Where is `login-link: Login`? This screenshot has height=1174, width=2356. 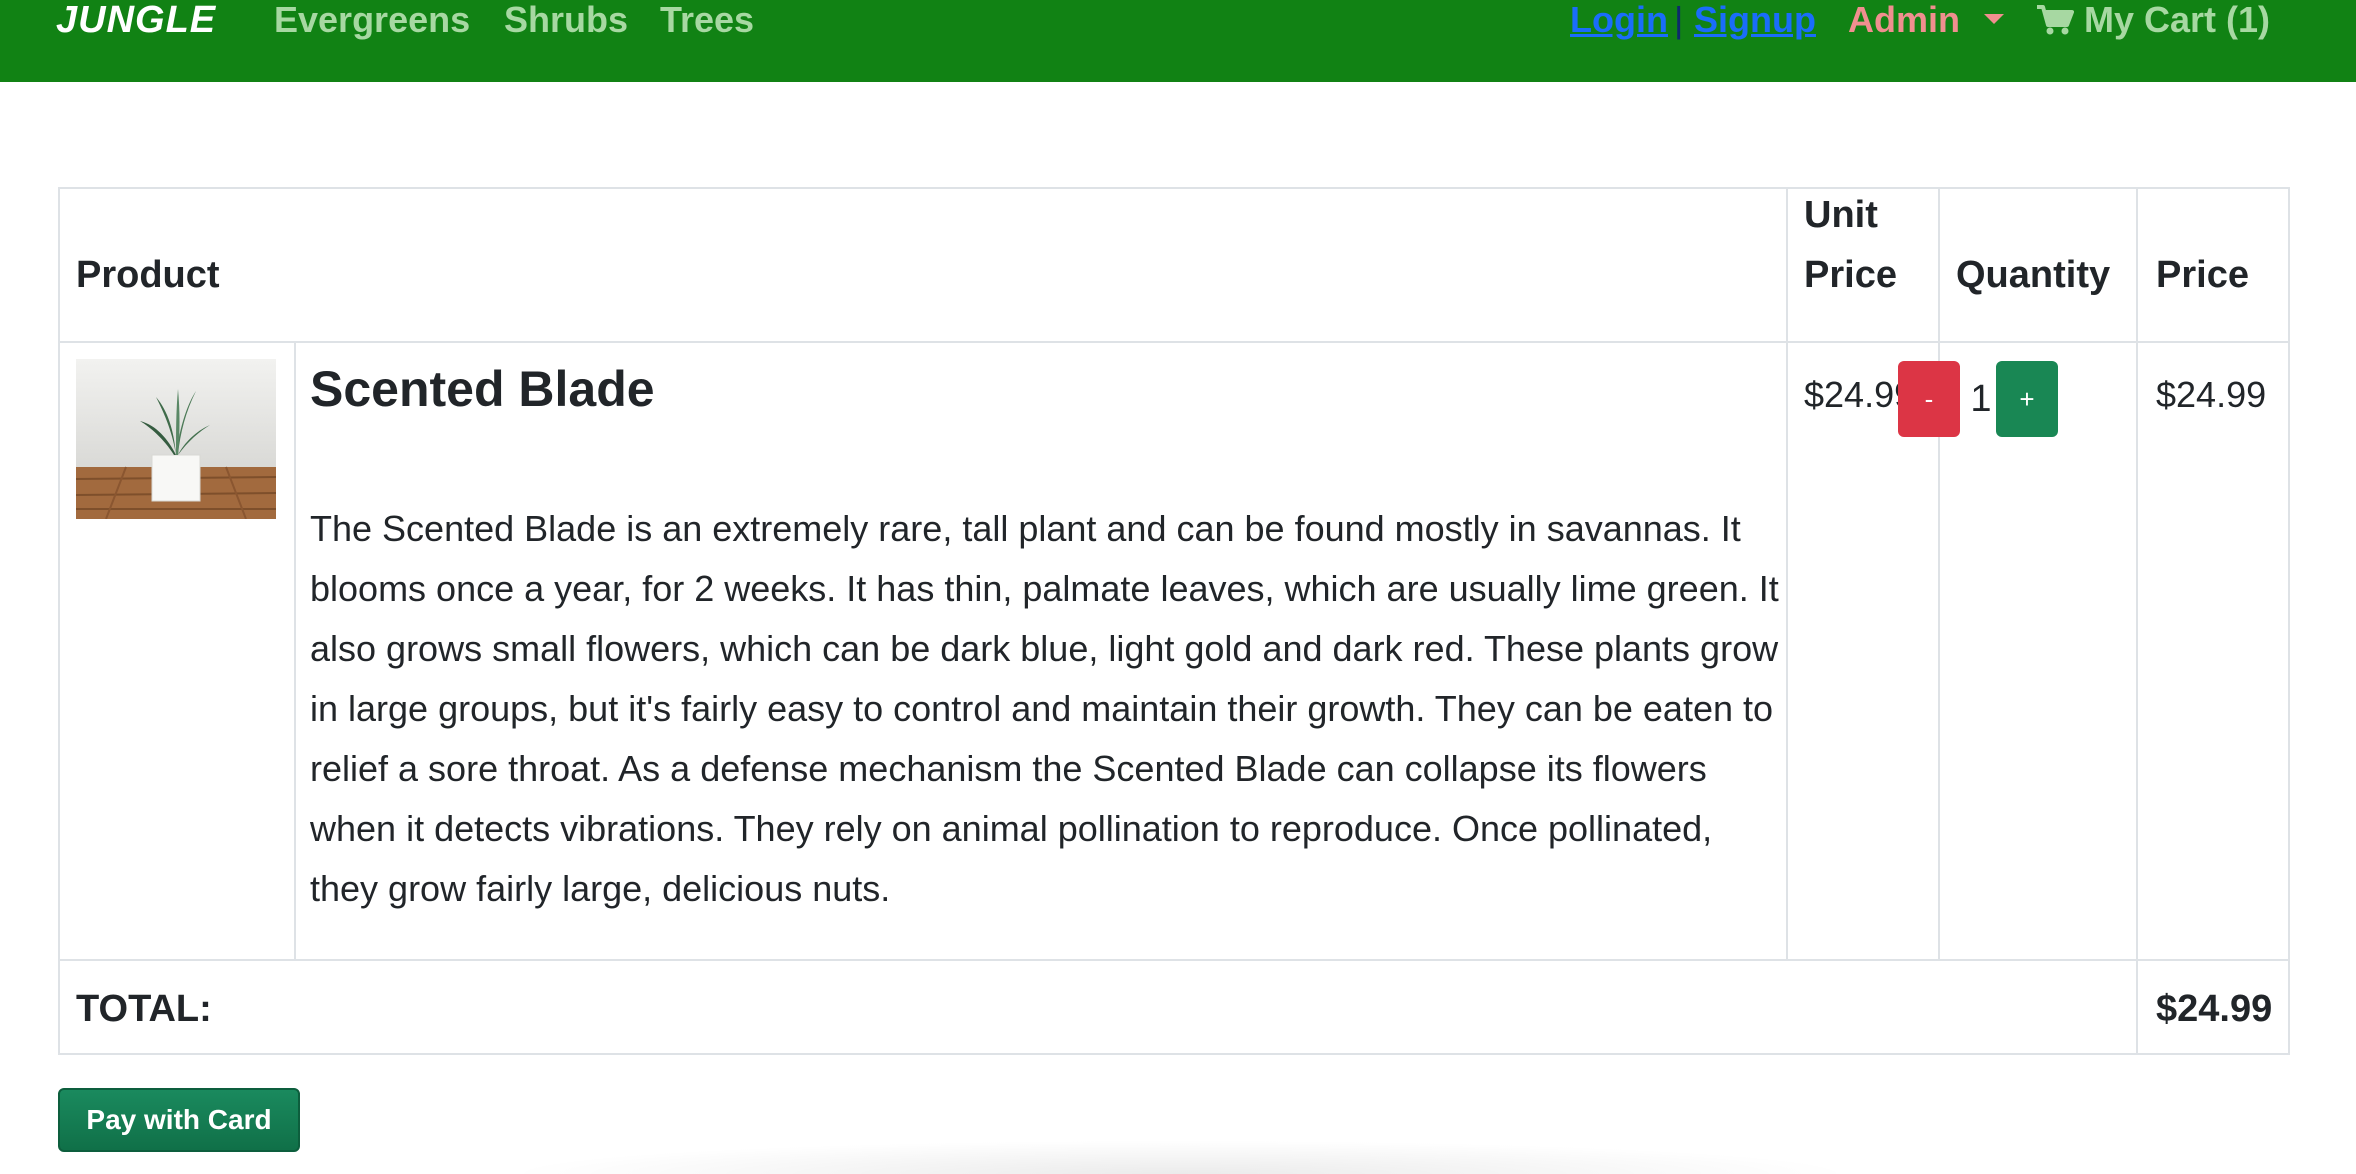 login-link: Login is located at coordinates (1619, 20).